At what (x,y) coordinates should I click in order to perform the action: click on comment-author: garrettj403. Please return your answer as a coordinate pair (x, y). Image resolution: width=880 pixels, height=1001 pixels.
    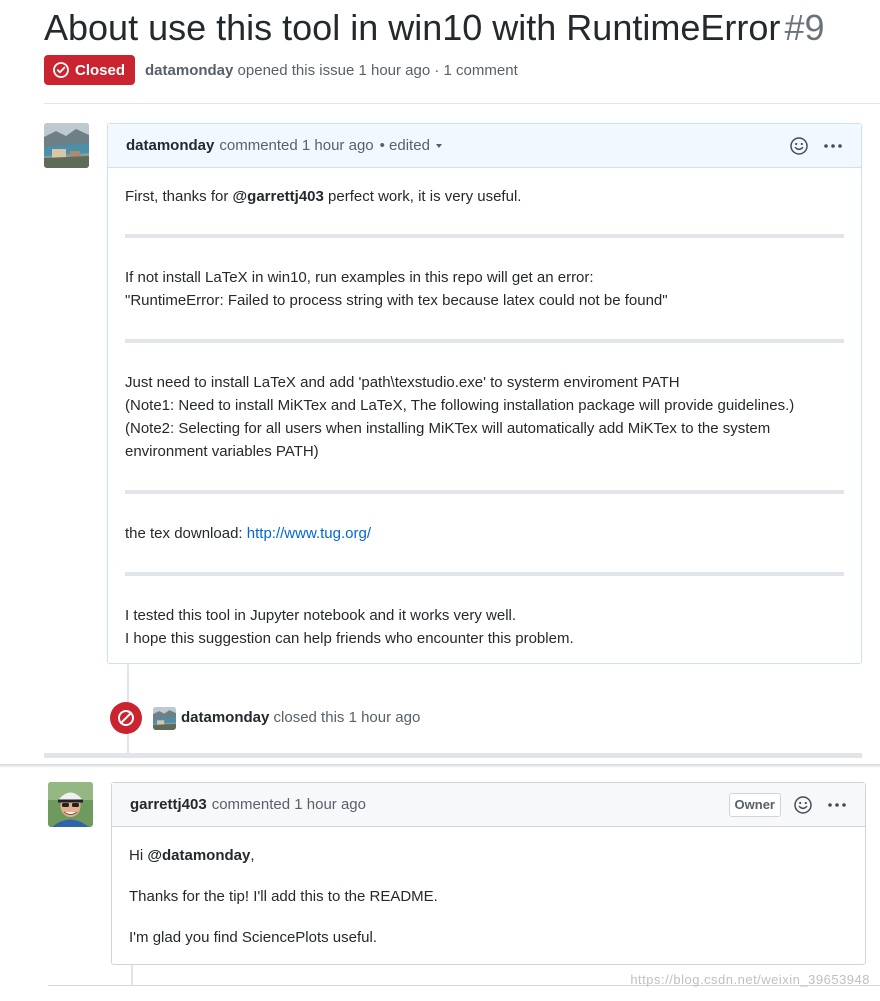
    Looking at the image, I should click on (168, 804).